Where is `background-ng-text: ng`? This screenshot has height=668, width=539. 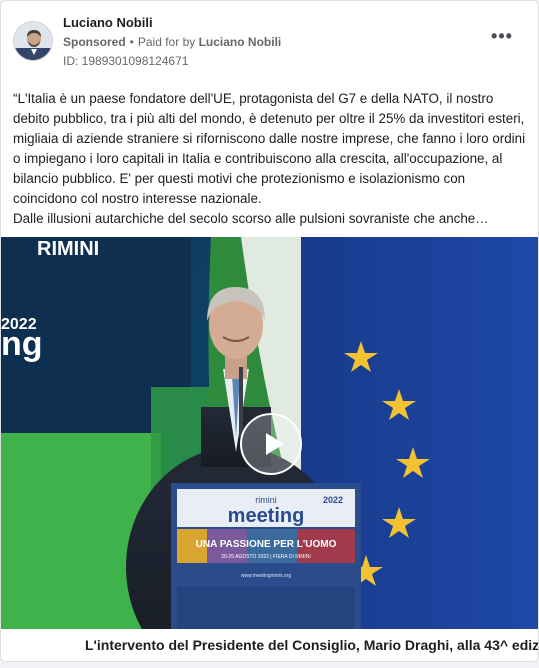 background-ng-text: ng is located at coordinates (22, 344).